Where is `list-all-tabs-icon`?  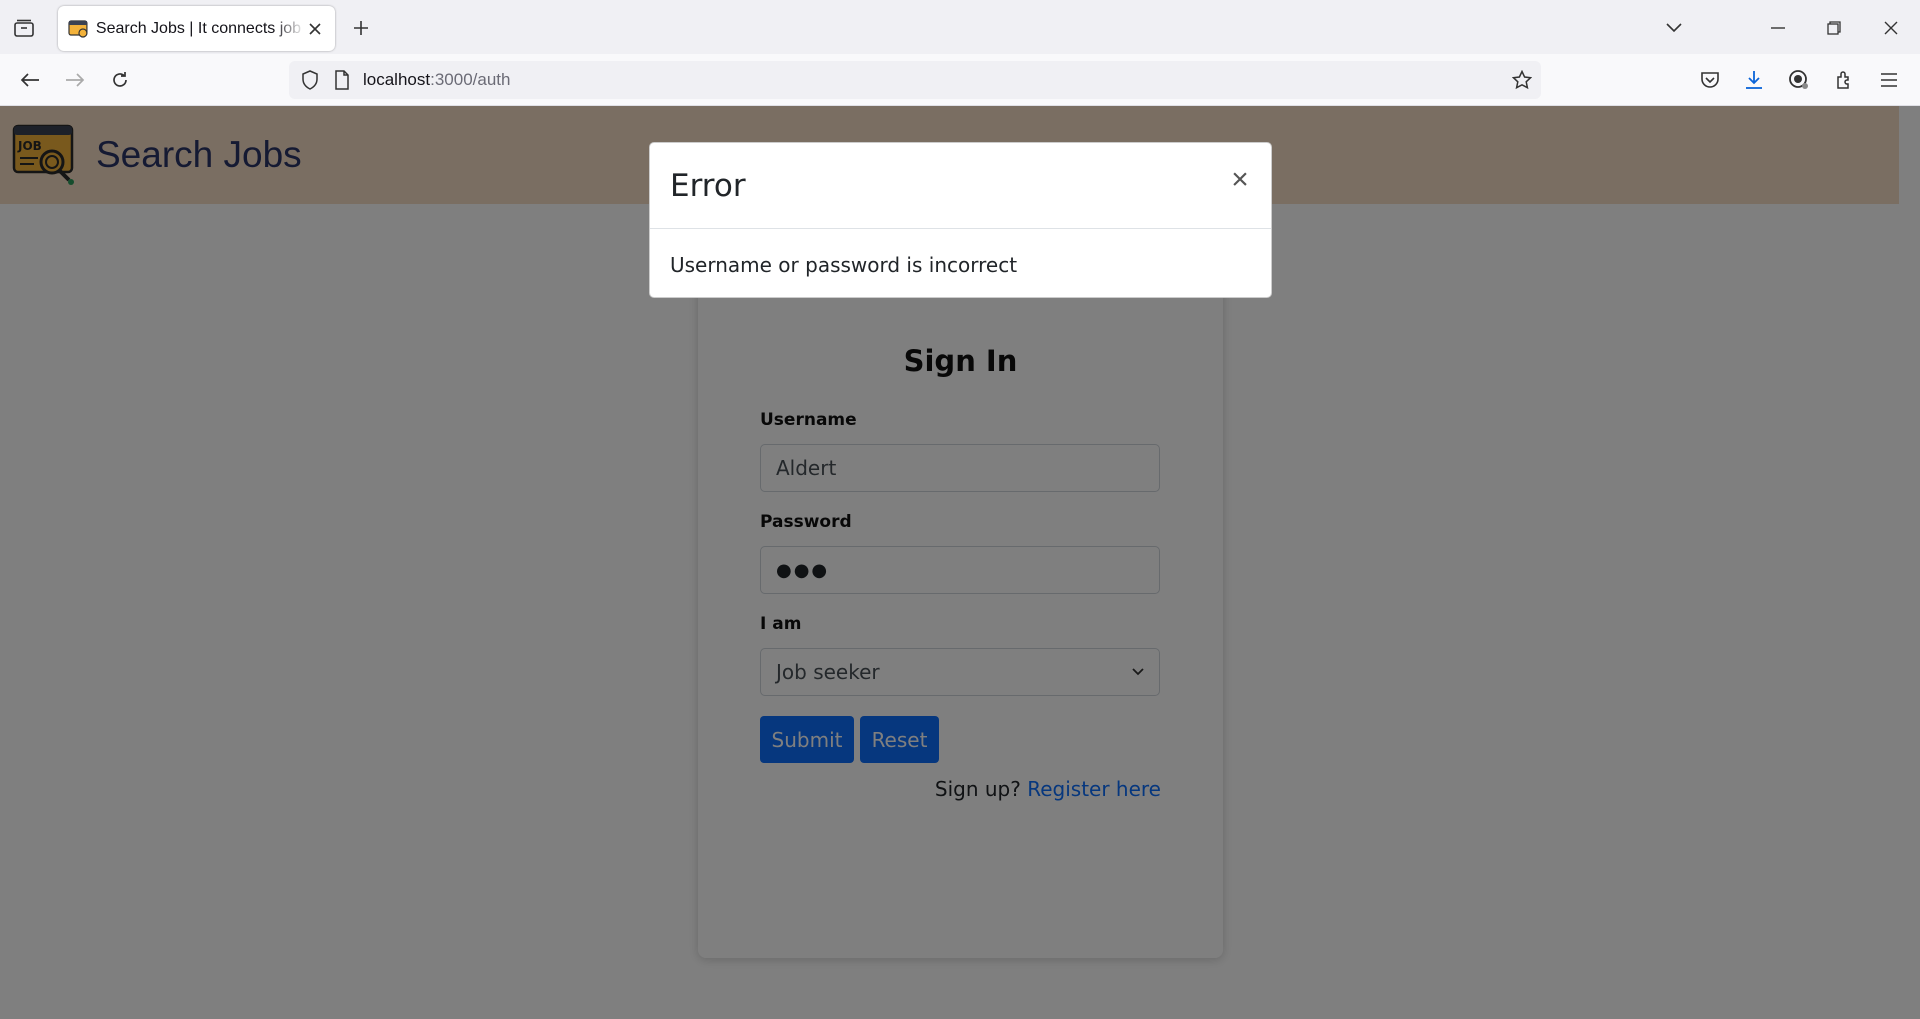
list-all-tabs-icon is located at coordinates (1674, 28).